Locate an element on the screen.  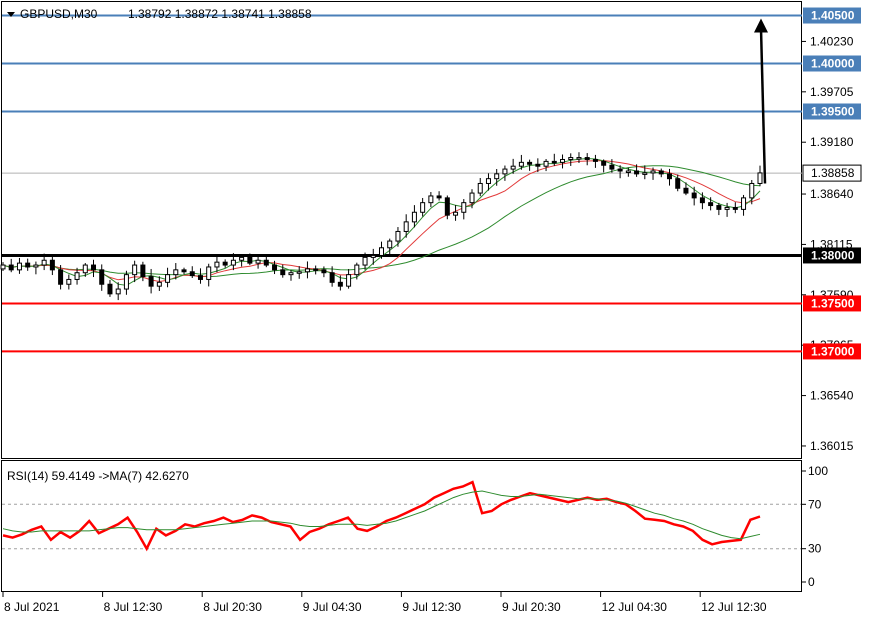
current-price-label: 1.38858 is located at coordinates (833, 173).